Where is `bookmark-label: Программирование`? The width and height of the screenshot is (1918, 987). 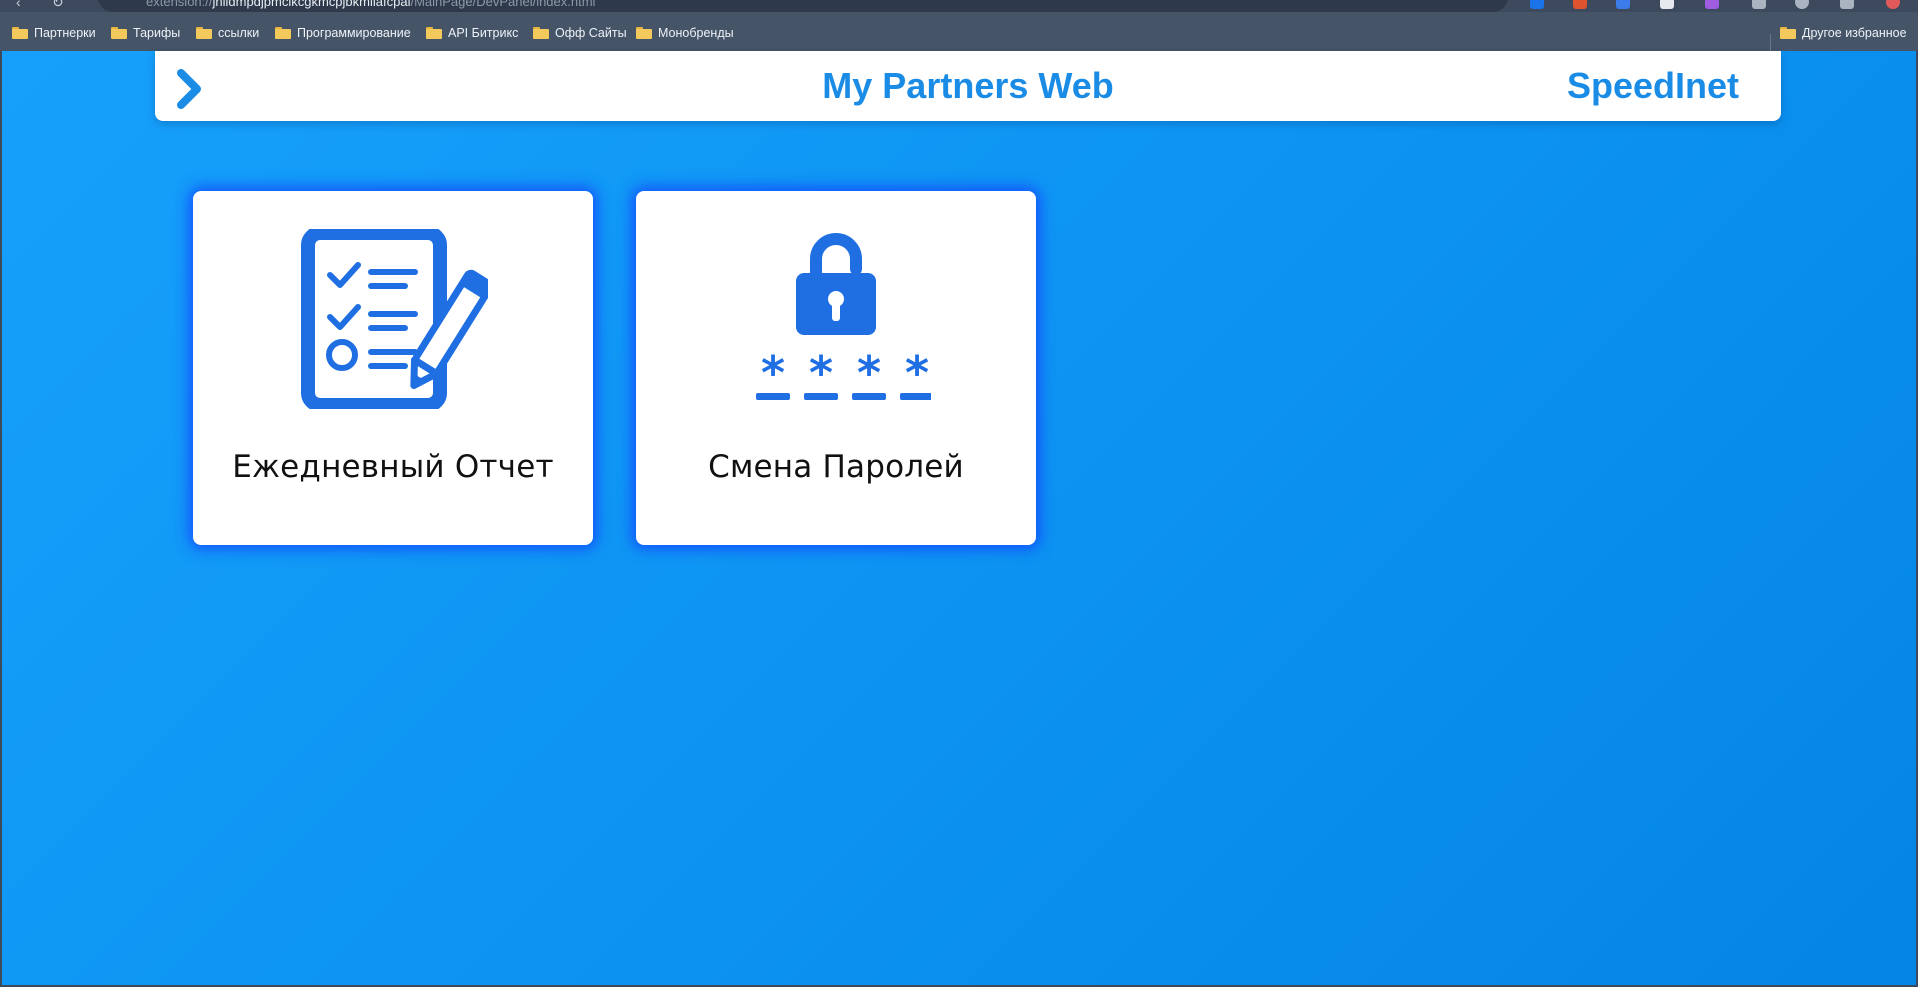 bookmark-label: Программирование is located at coordinates (354, 33).